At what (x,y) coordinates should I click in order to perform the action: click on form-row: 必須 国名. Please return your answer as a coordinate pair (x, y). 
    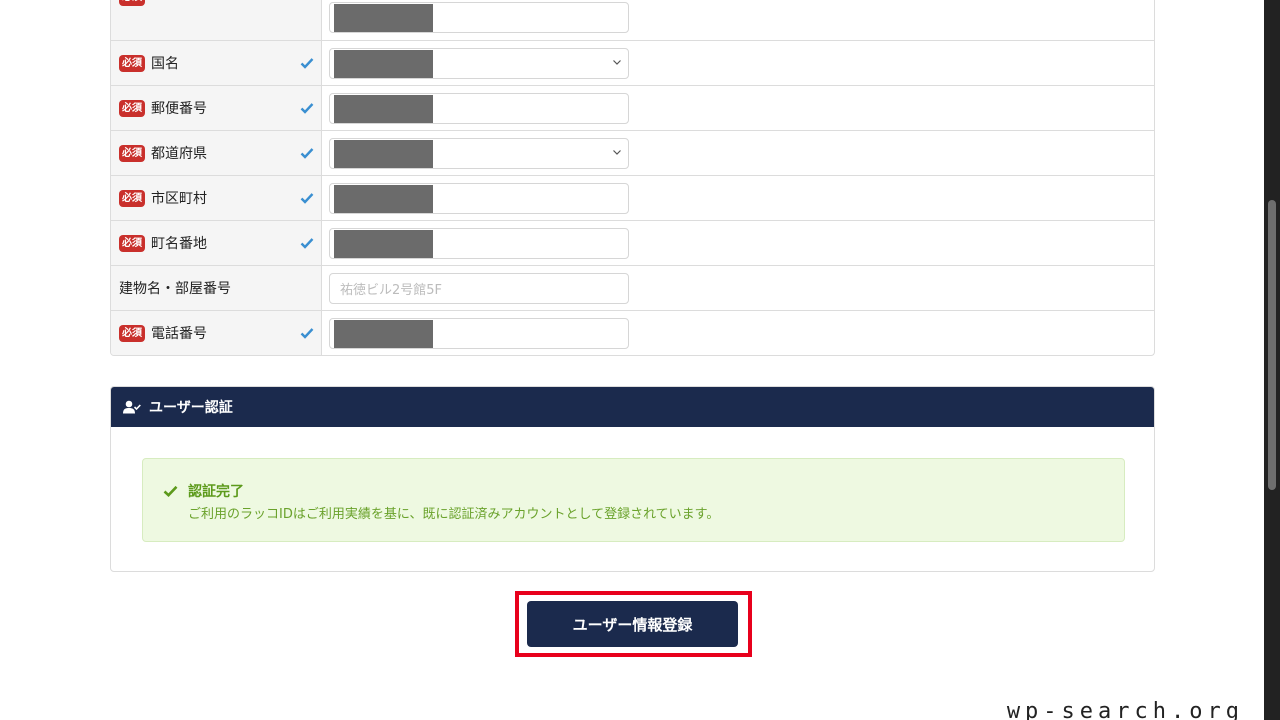
    Looking at the image, I should click on (632, 62).